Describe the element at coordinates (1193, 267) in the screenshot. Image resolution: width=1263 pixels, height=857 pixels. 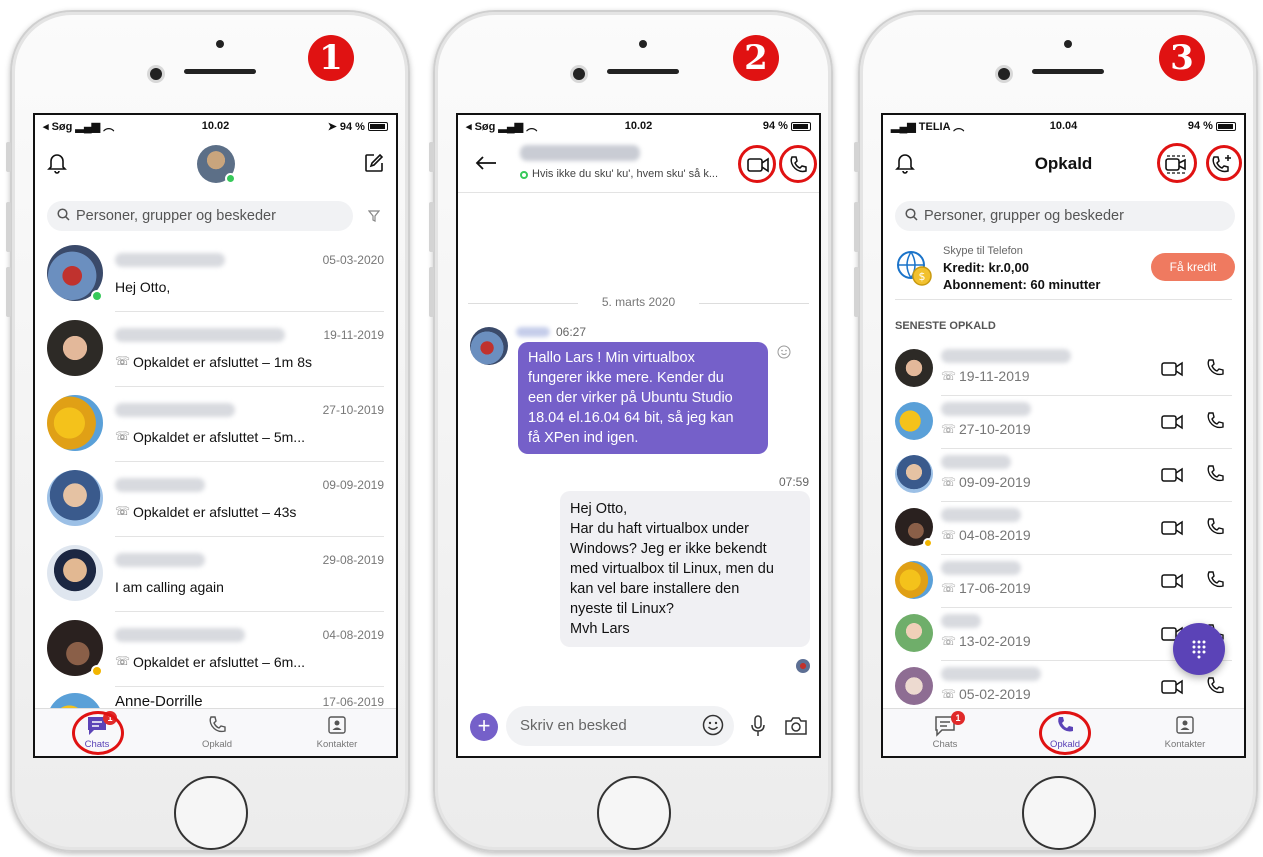
I see `get-credit-button: Få kredit` at that location.